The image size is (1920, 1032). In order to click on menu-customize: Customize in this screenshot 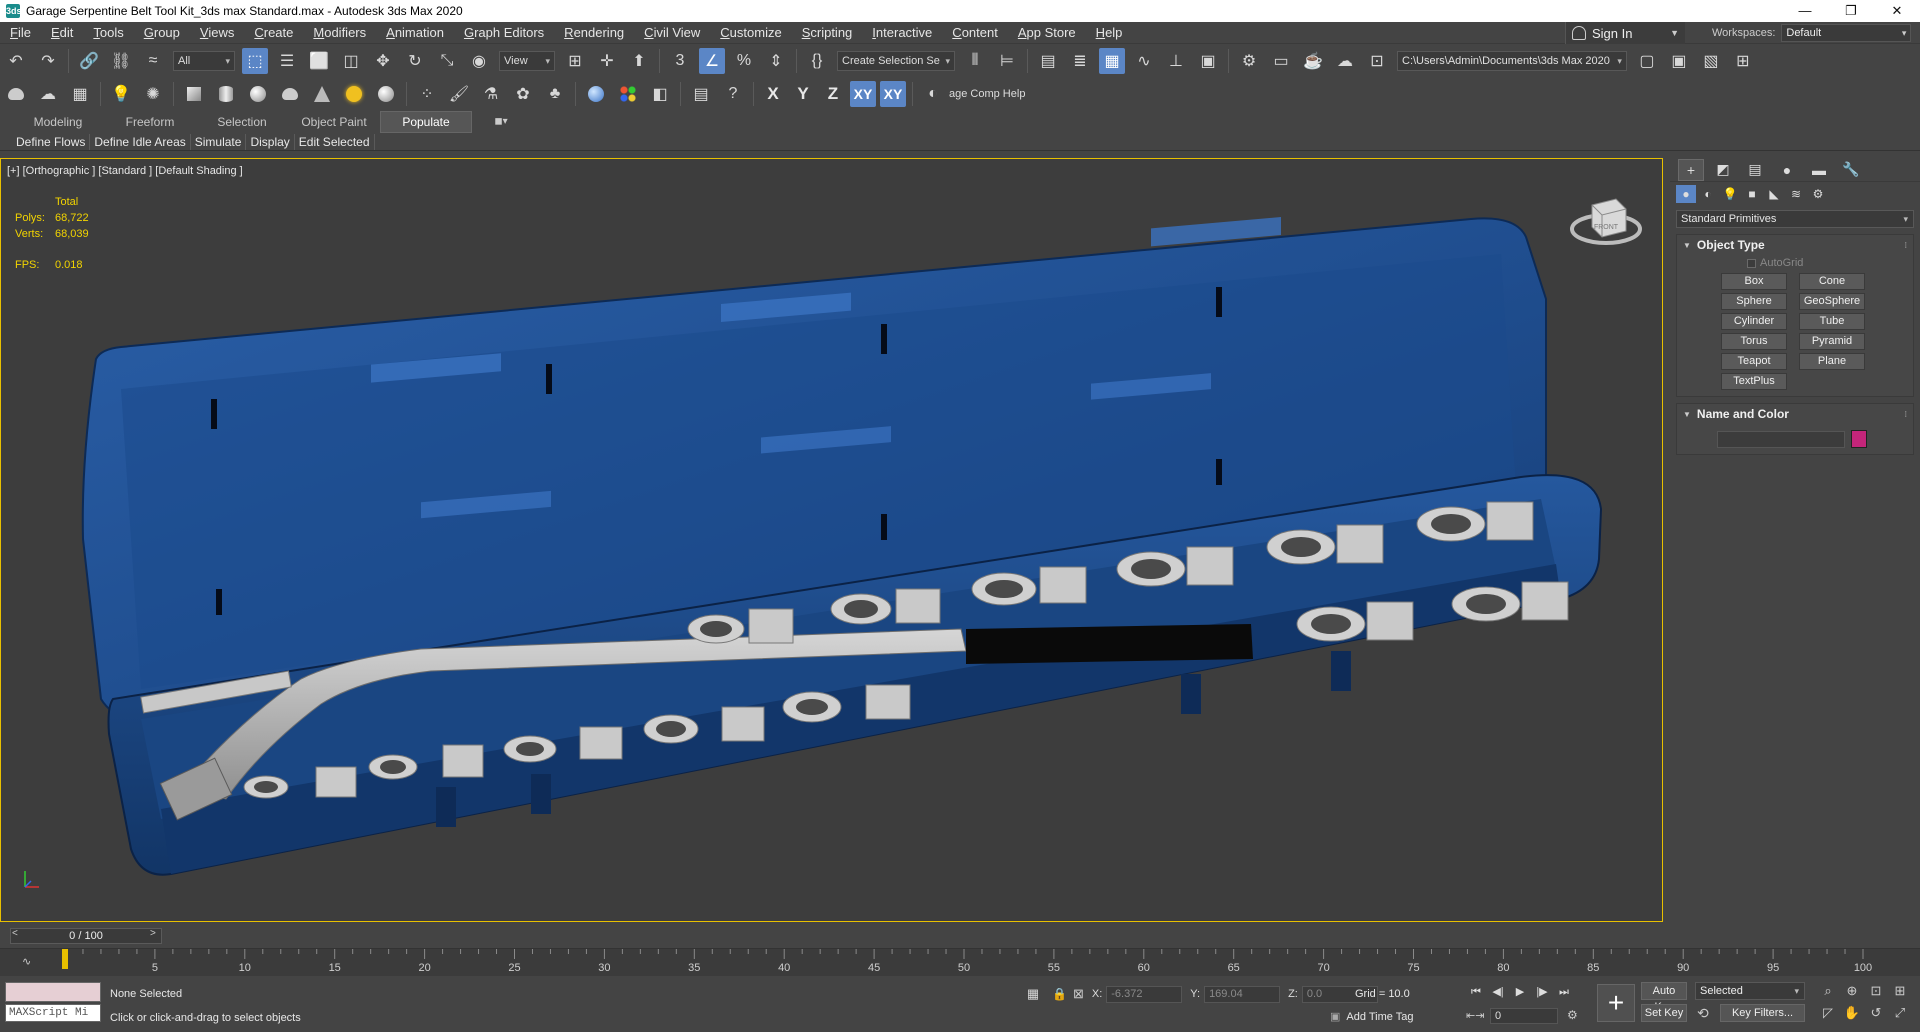, I will do `click(750, 33)`.